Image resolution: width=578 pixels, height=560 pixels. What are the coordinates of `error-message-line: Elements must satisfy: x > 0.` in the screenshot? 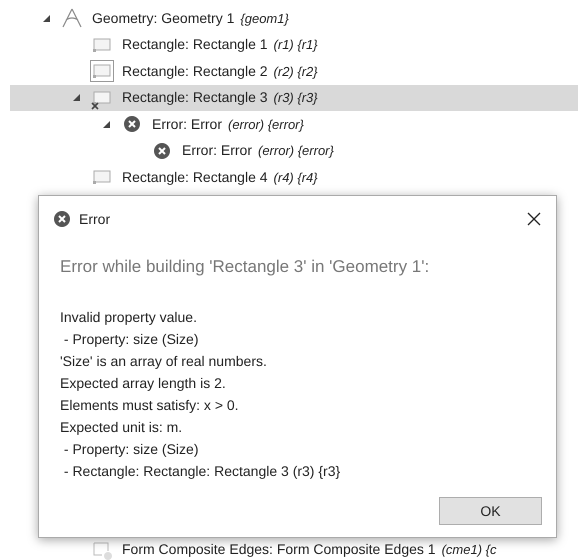 It's located at (150, 405).